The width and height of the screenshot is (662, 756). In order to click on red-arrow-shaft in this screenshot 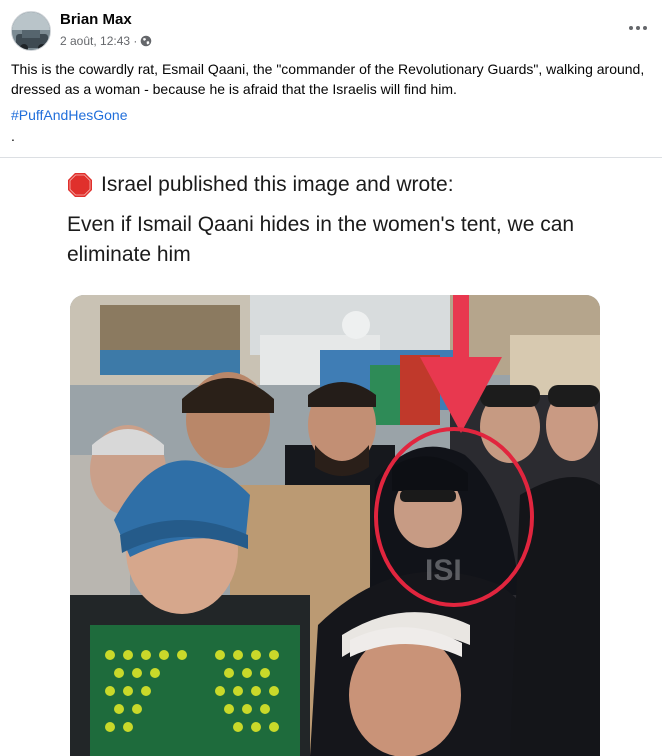, I will do `click(461, 330)`.